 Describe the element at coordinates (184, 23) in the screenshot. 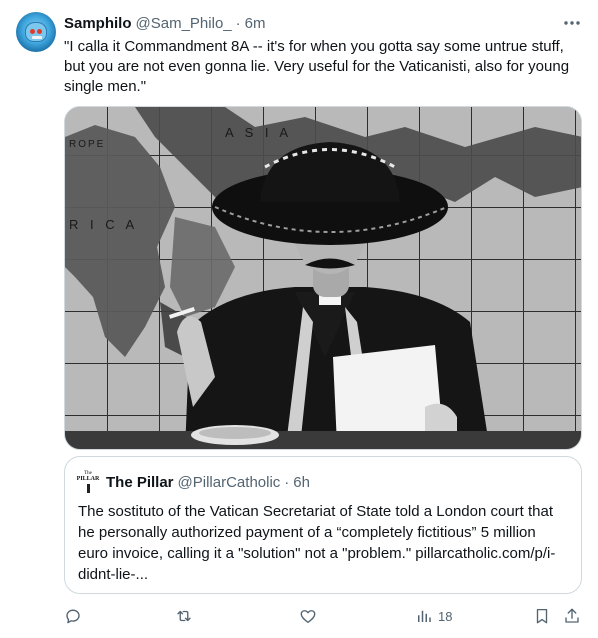

I see `author-handle: @Sam_Philo_` at that location.